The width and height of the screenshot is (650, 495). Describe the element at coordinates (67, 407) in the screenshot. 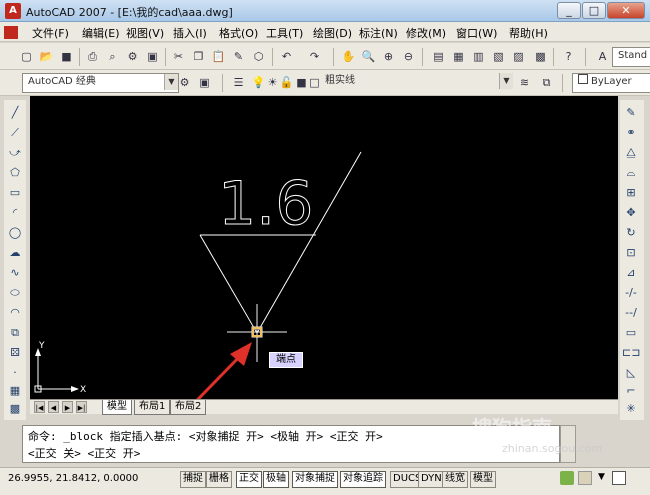

I see `next-tab-icon: ▶` at that location.